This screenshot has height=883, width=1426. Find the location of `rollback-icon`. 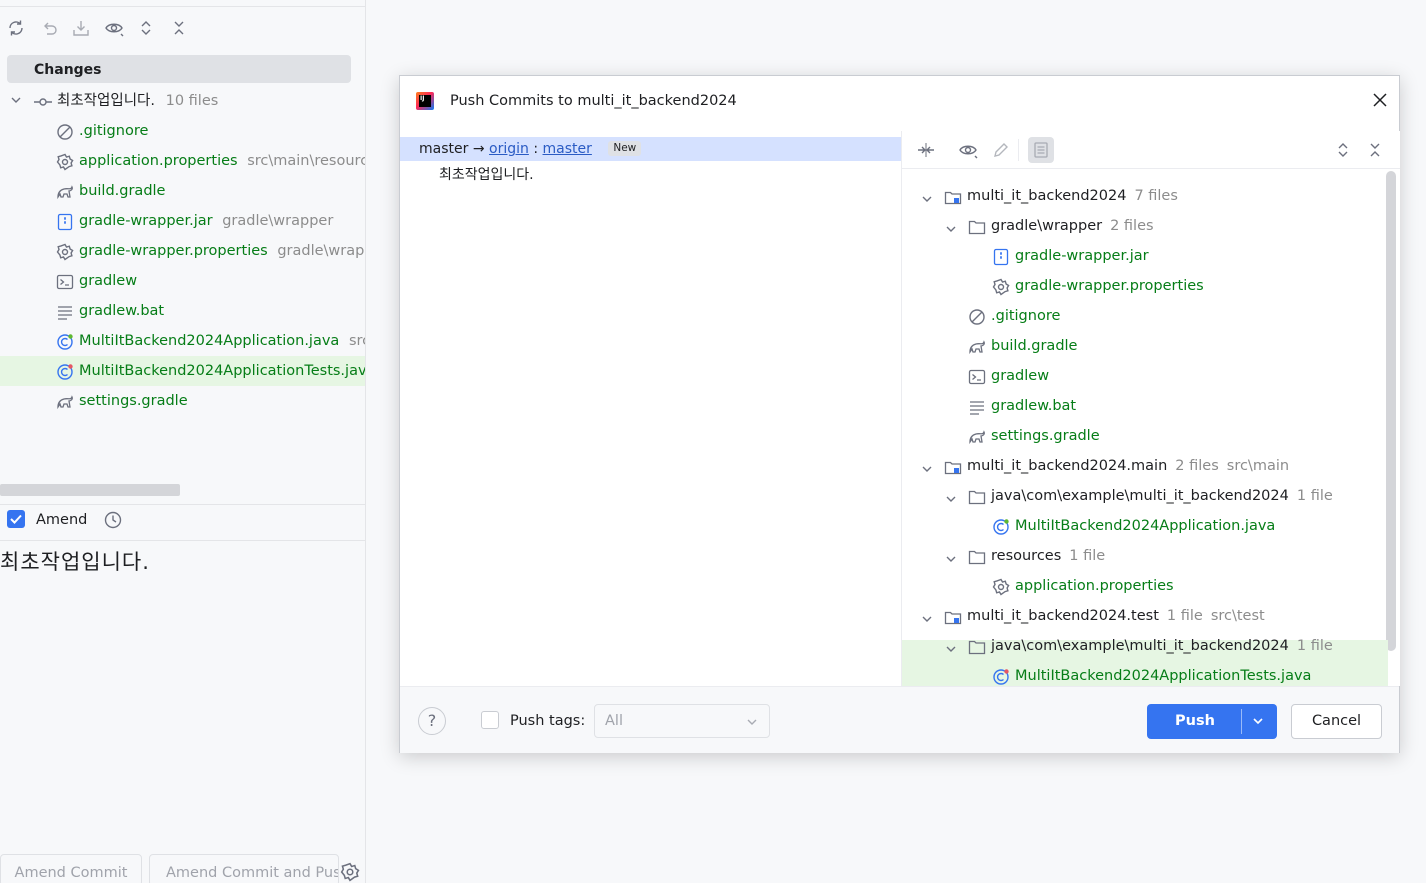

rollback-icon is located at coordinates (49, 28).